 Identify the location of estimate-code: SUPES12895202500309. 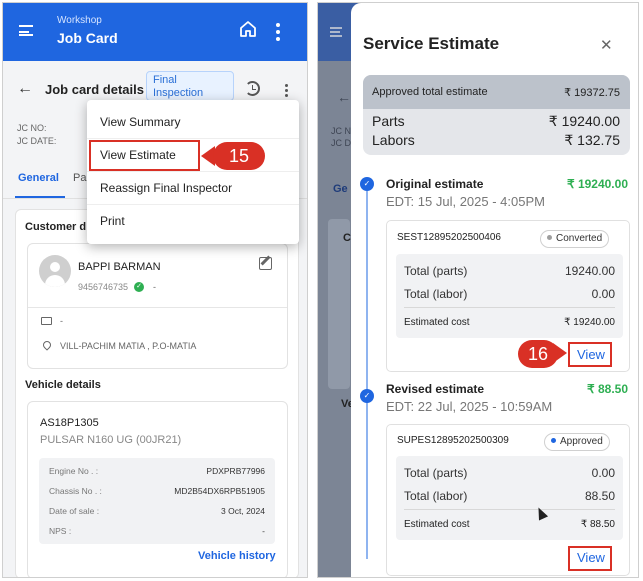
(453, 440).